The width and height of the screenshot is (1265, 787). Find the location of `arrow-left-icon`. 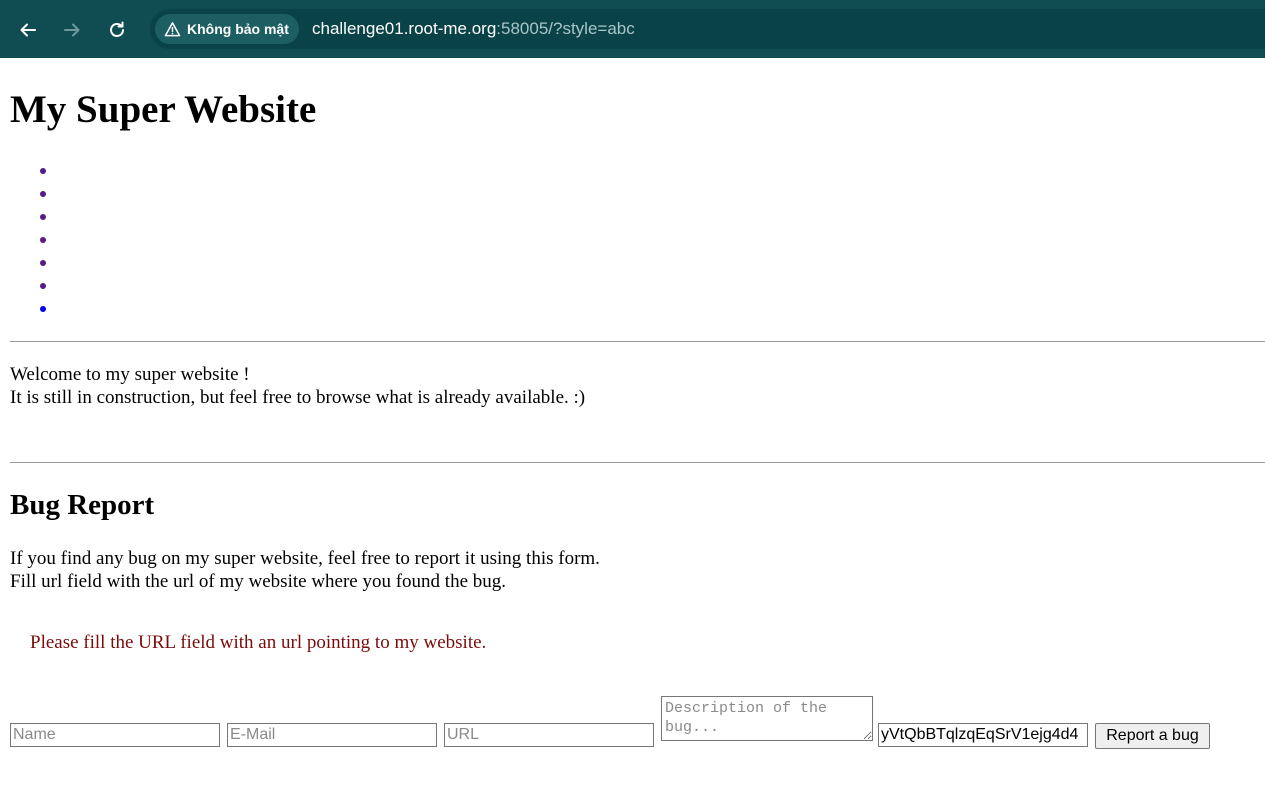

arrow-left-icon is located at coordinates (28, 30).